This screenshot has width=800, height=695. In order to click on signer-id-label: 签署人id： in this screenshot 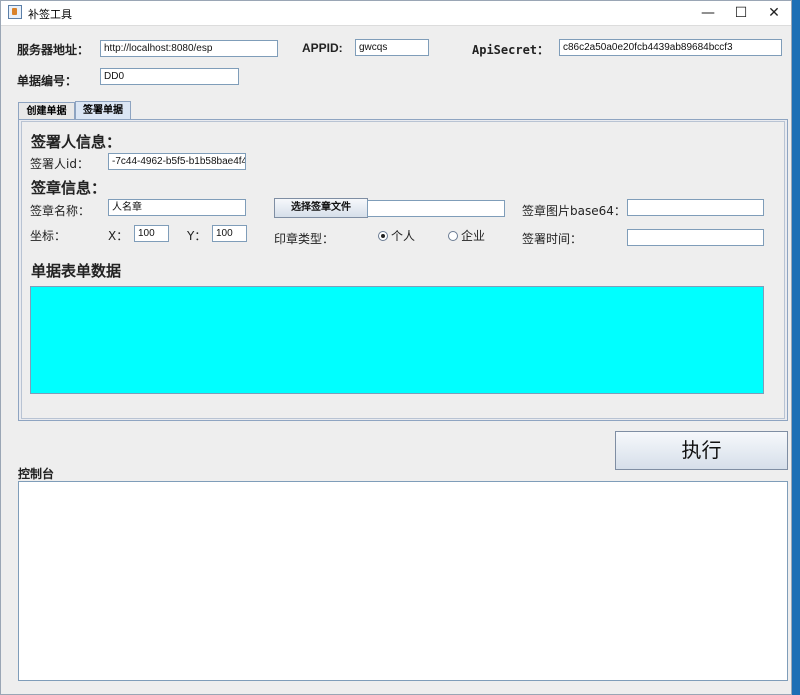, I will do `click(59, 164)`.